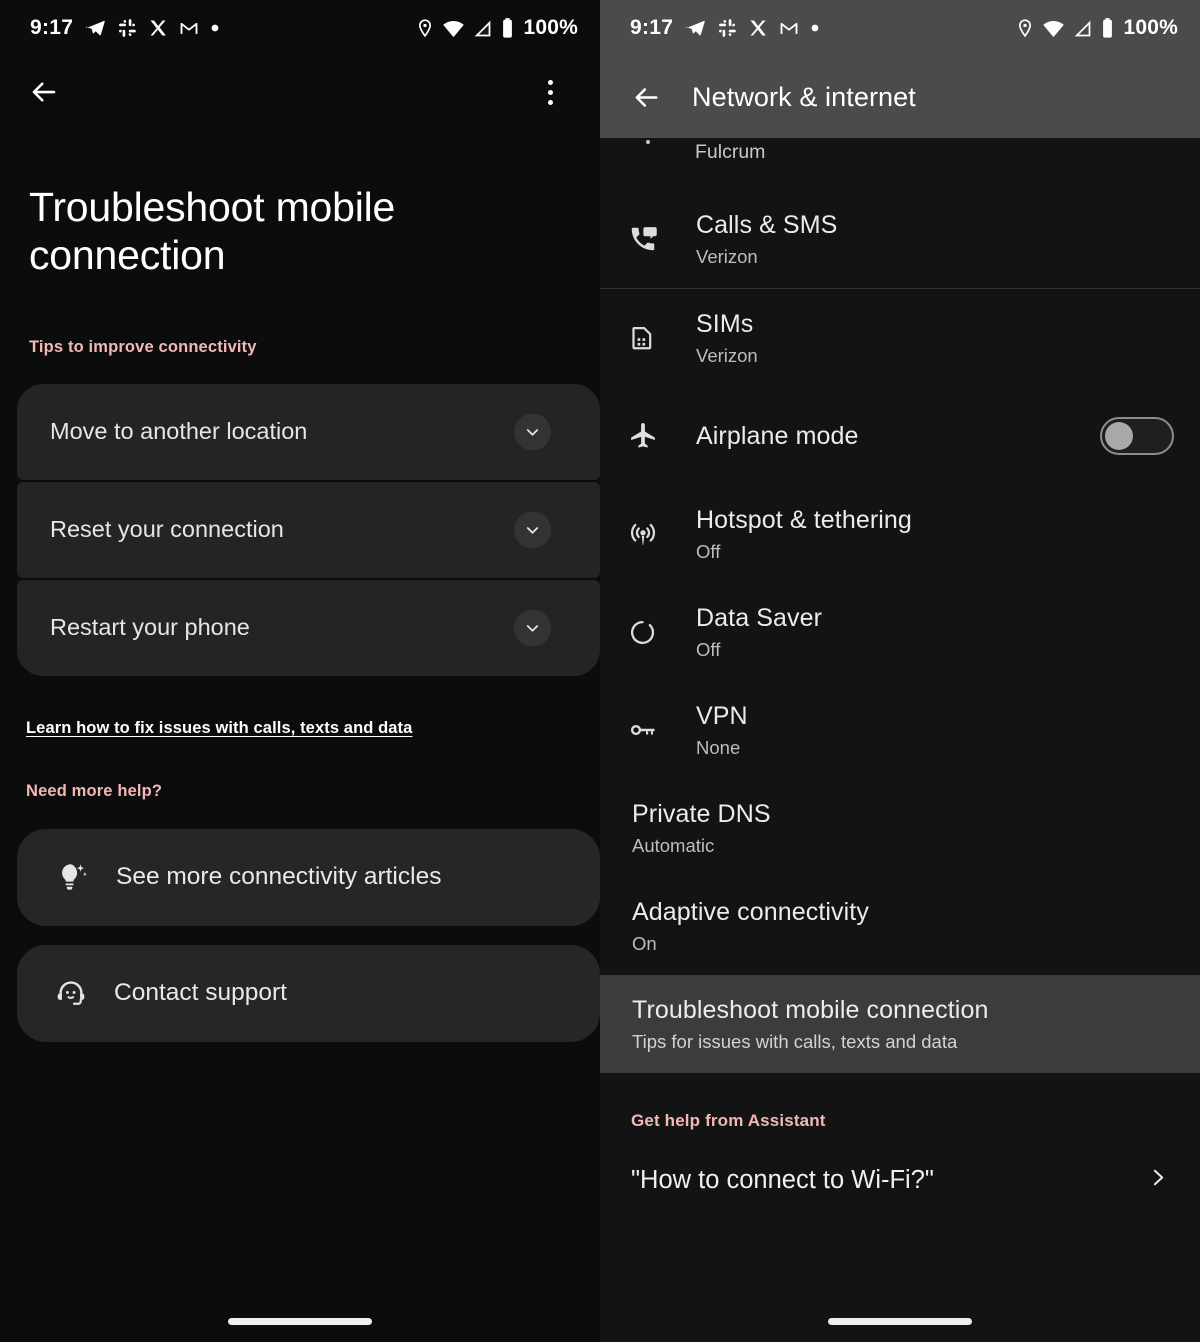 The image size is (1200, 1342). What do you see at coordinates (200, 993) in the screenshot?
I see `contact-support-label: Contact support` at bounding box center [200, 993].